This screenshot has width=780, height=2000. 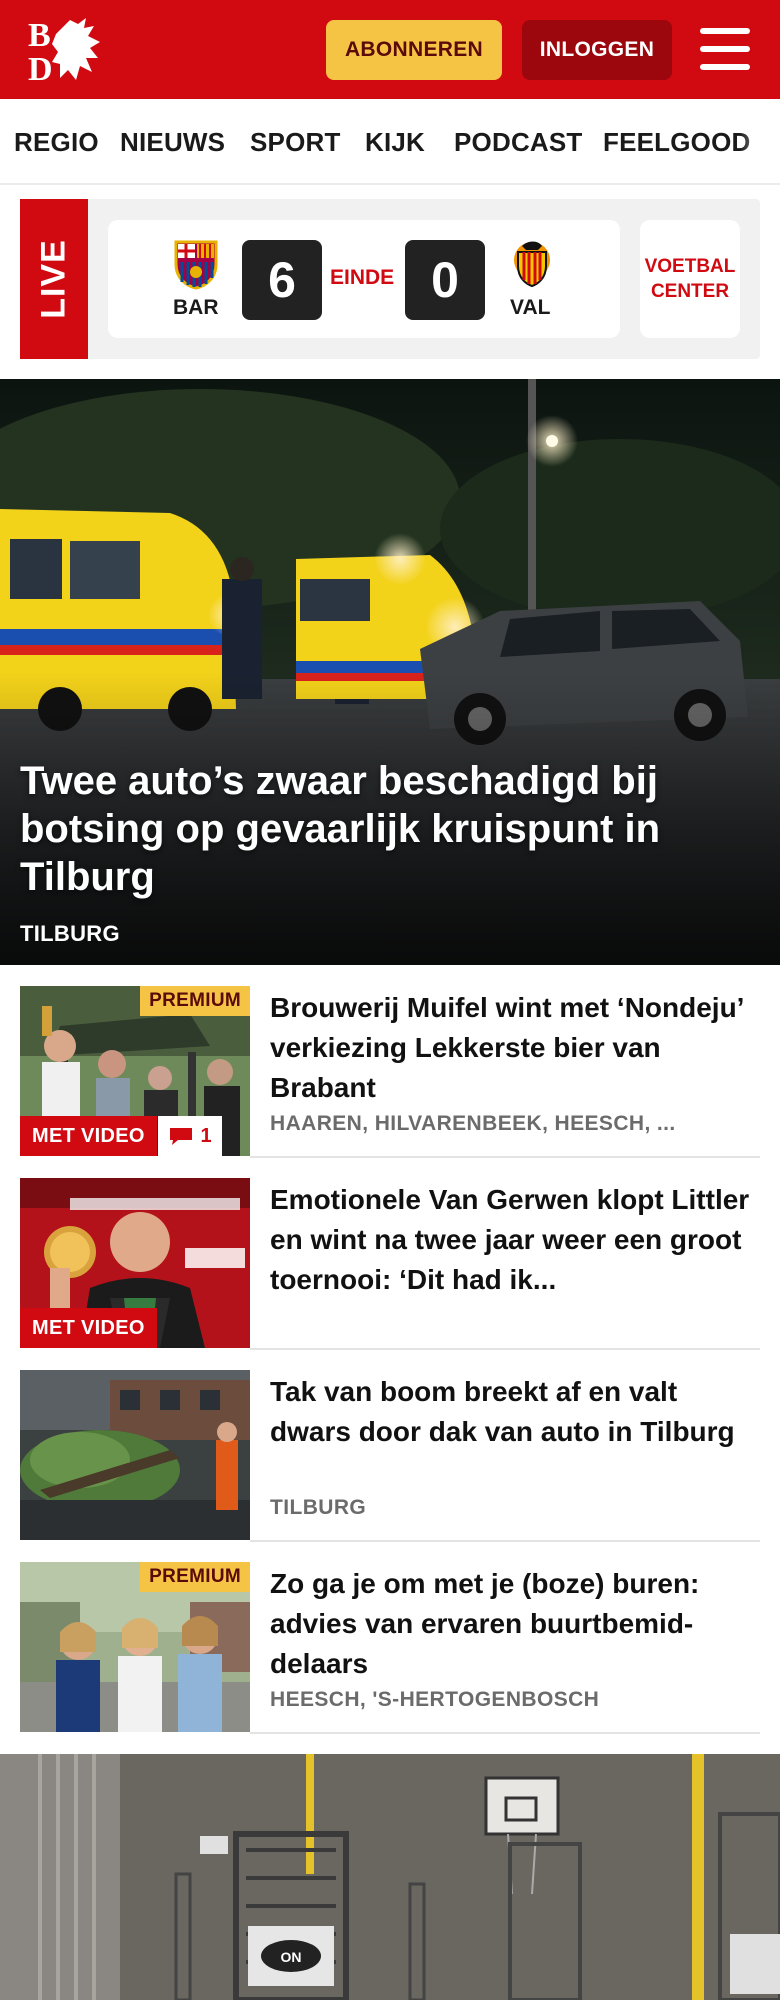 I want to click on away-team-name: VAL, so click(x=530, y=307).